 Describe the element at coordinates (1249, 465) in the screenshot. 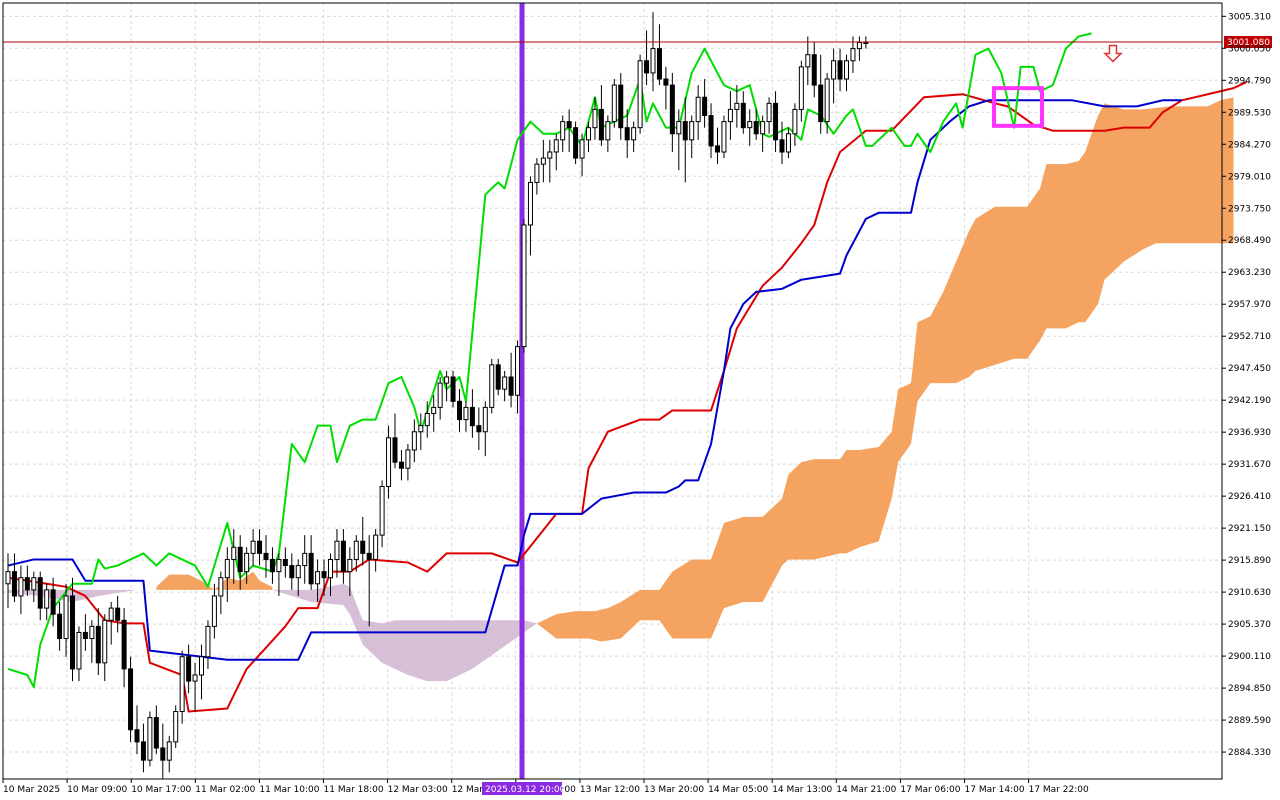

I see `y-tick-label: 2931.670` at that location.